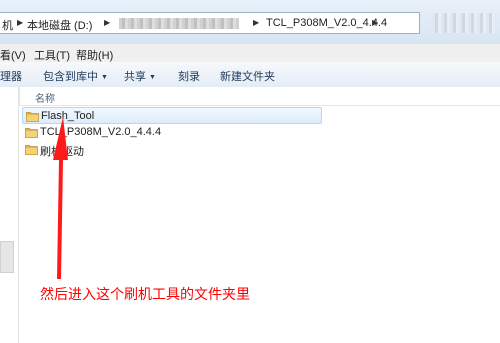 This screenshot has height=343, width=500. I want to click on arrow-shape, so click(60, 198).